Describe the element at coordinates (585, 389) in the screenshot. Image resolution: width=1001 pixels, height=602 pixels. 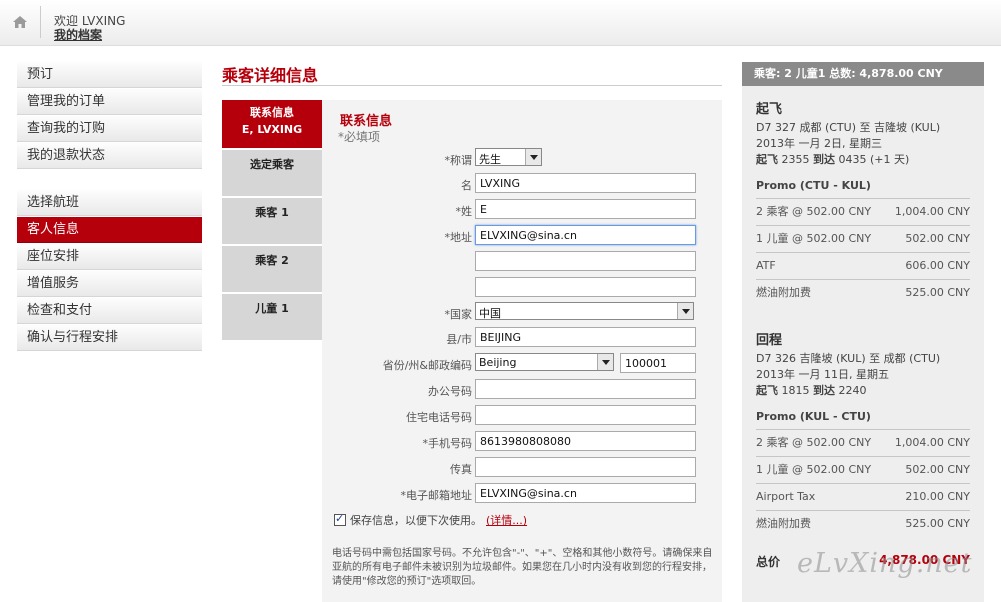
I see `office-phone-field` at that location.